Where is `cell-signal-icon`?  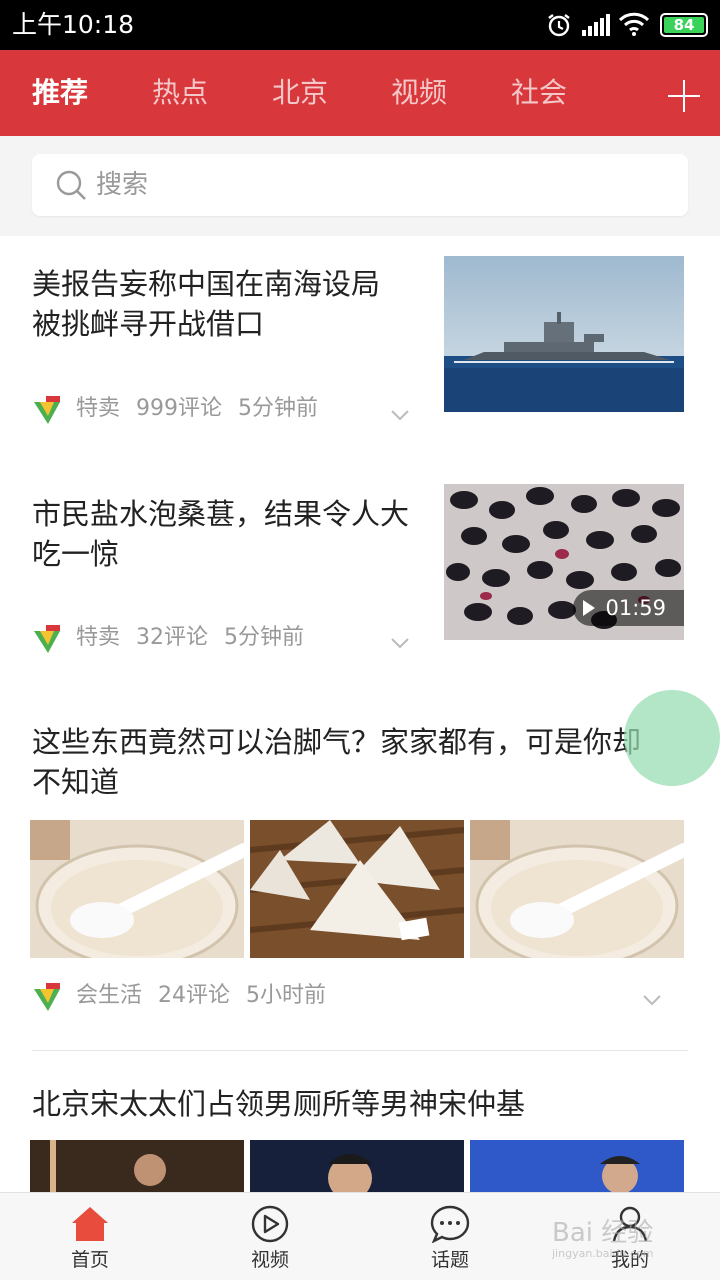 cell-signal-icon is located at coordinates (596, 27).